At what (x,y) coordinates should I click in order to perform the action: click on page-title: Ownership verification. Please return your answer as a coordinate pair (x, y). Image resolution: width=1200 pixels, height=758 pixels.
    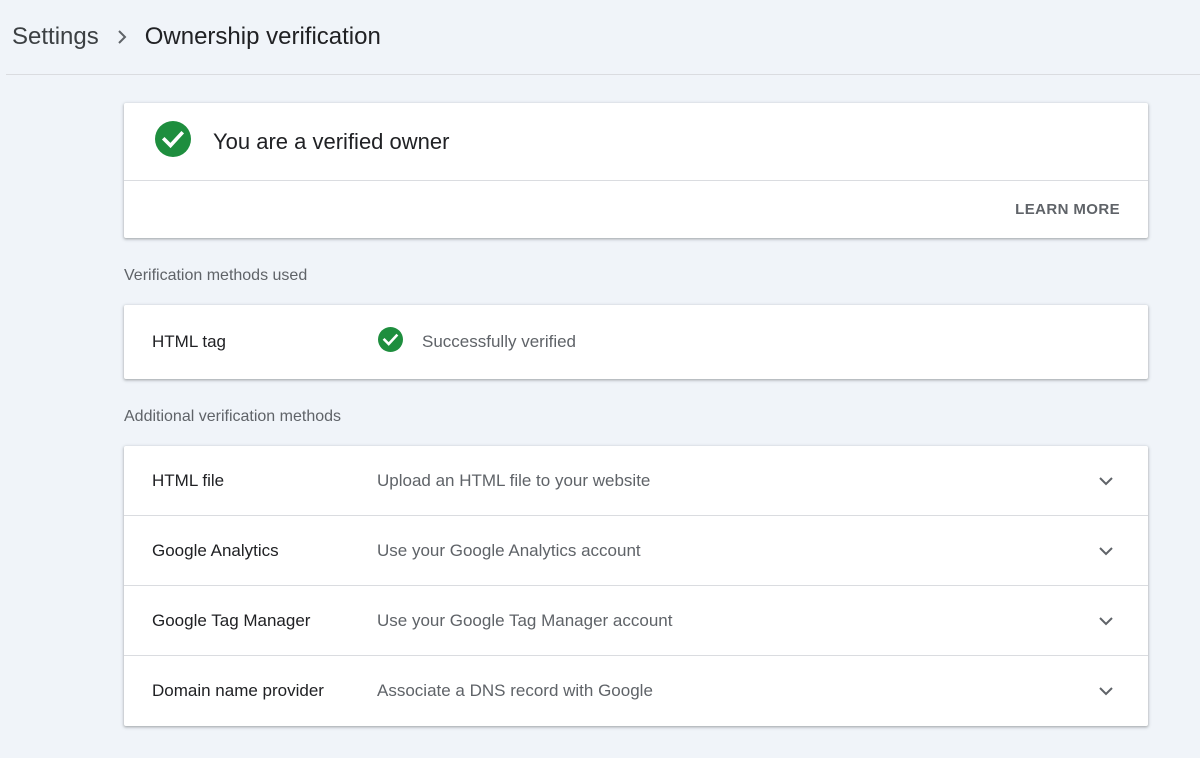
    Looking at the image, I should click on (262, 36).